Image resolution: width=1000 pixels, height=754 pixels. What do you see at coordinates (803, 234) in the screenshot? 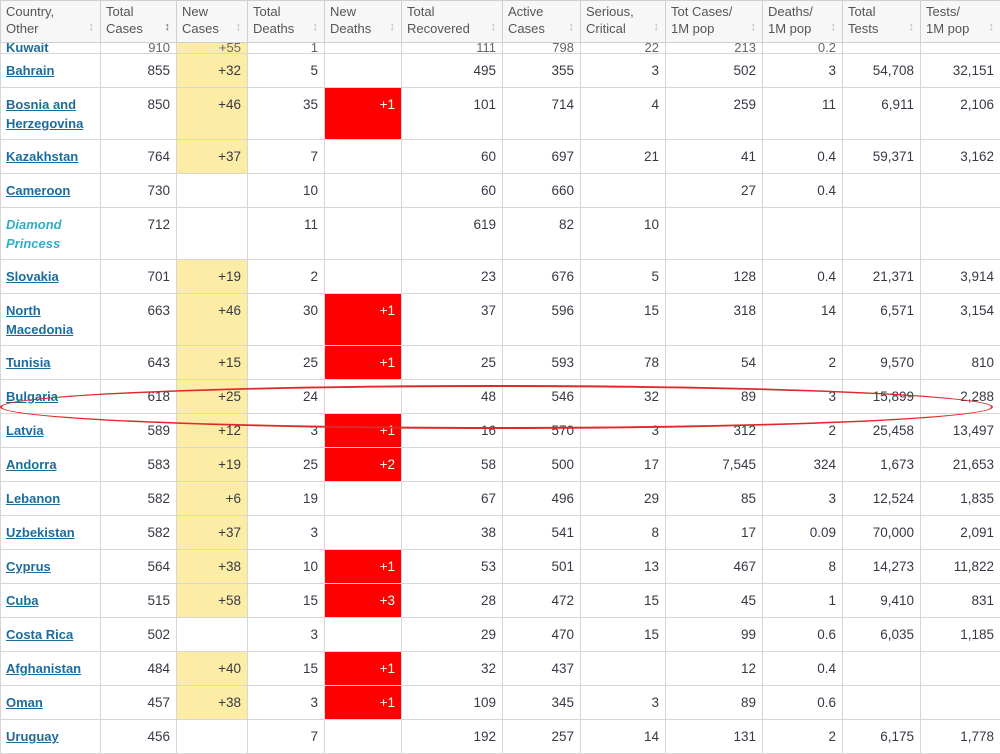
I see `cell-deaths-per-1m` at bounding box center [803, 234].